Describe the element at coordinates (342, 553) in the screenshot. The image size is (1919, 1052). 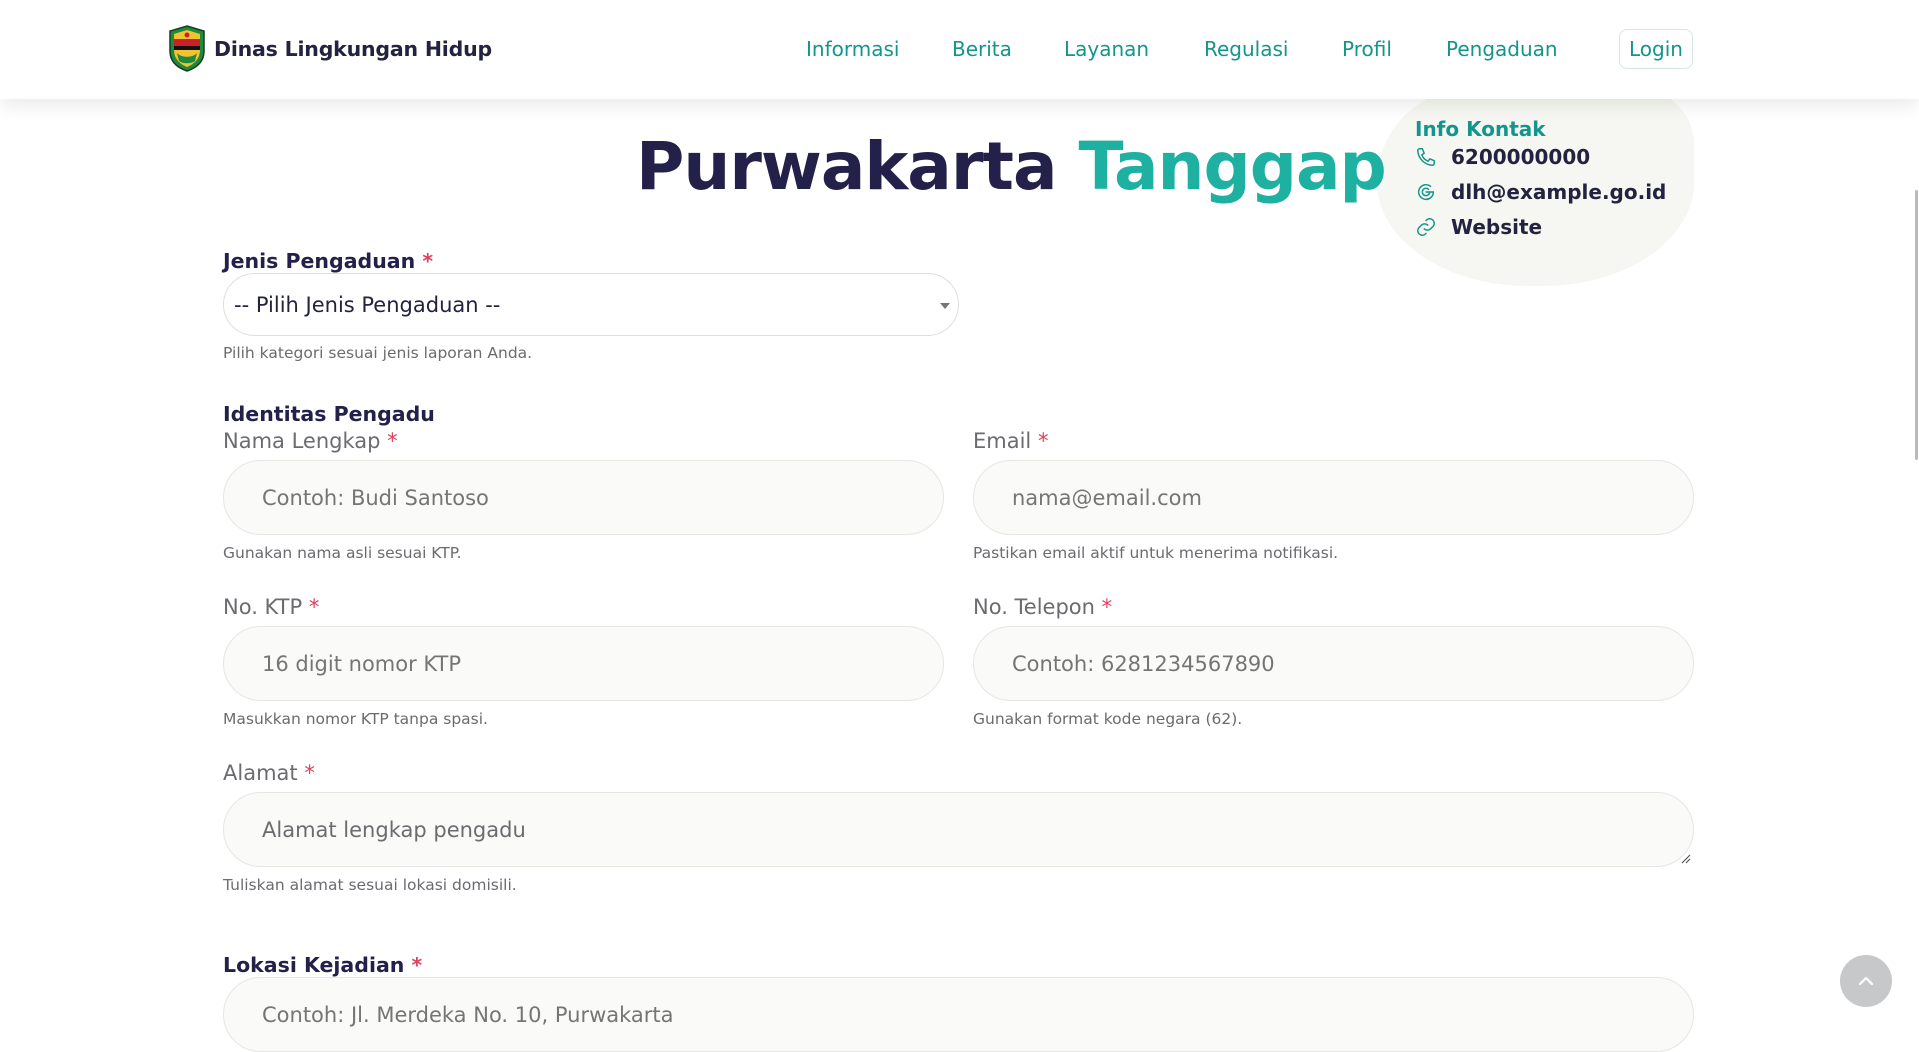
I see `nama-help: Gunakan nama asli sesuai KTP.` at that location.